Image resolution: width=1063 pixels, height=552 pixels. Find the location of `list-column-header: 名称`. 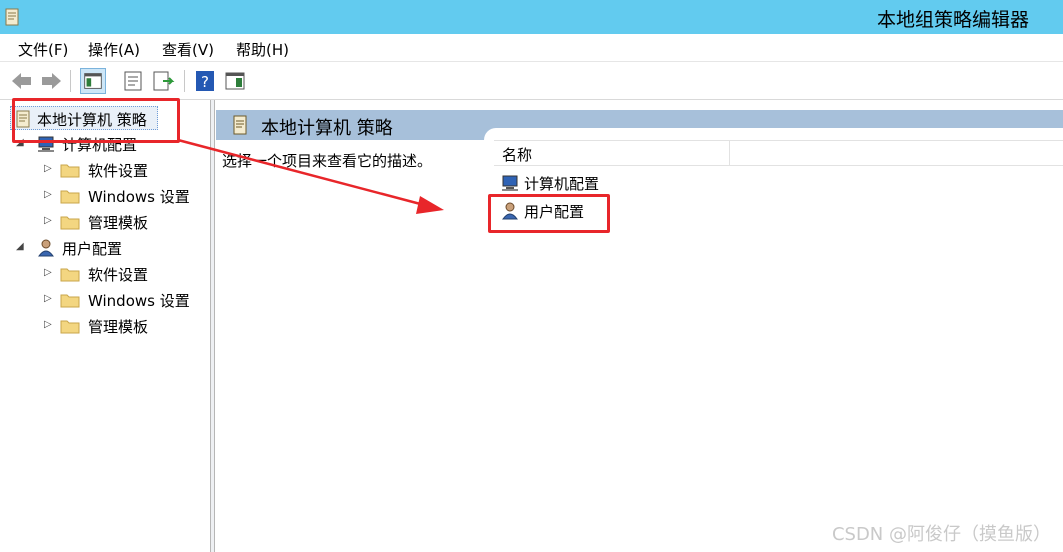

list-column-header: 名称 is located at coordinates (778, 153).